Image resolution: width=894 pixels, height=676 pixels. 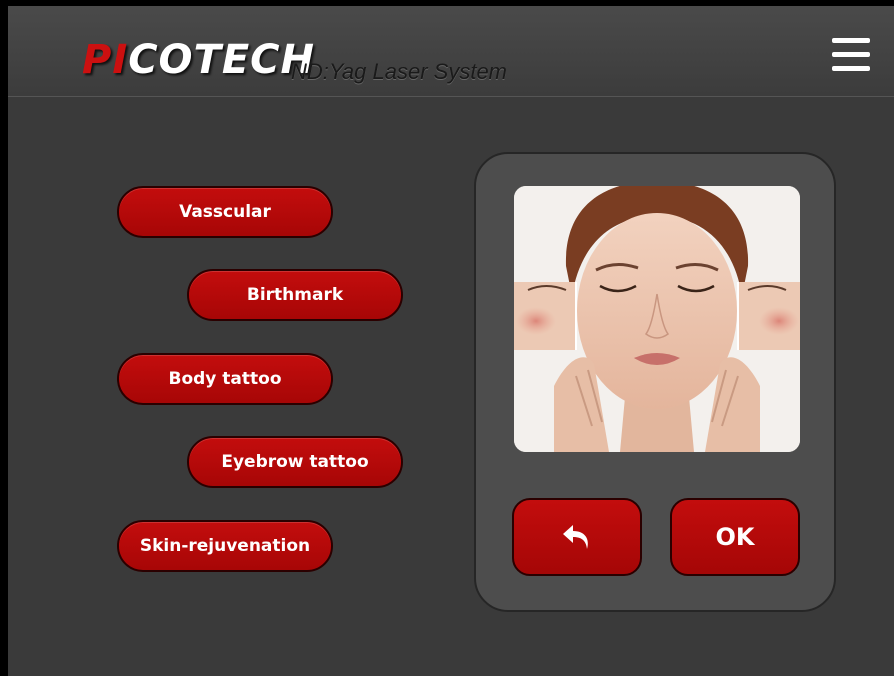 I want to click on logo-white-part: COTECH, so click(x=222, y=60).